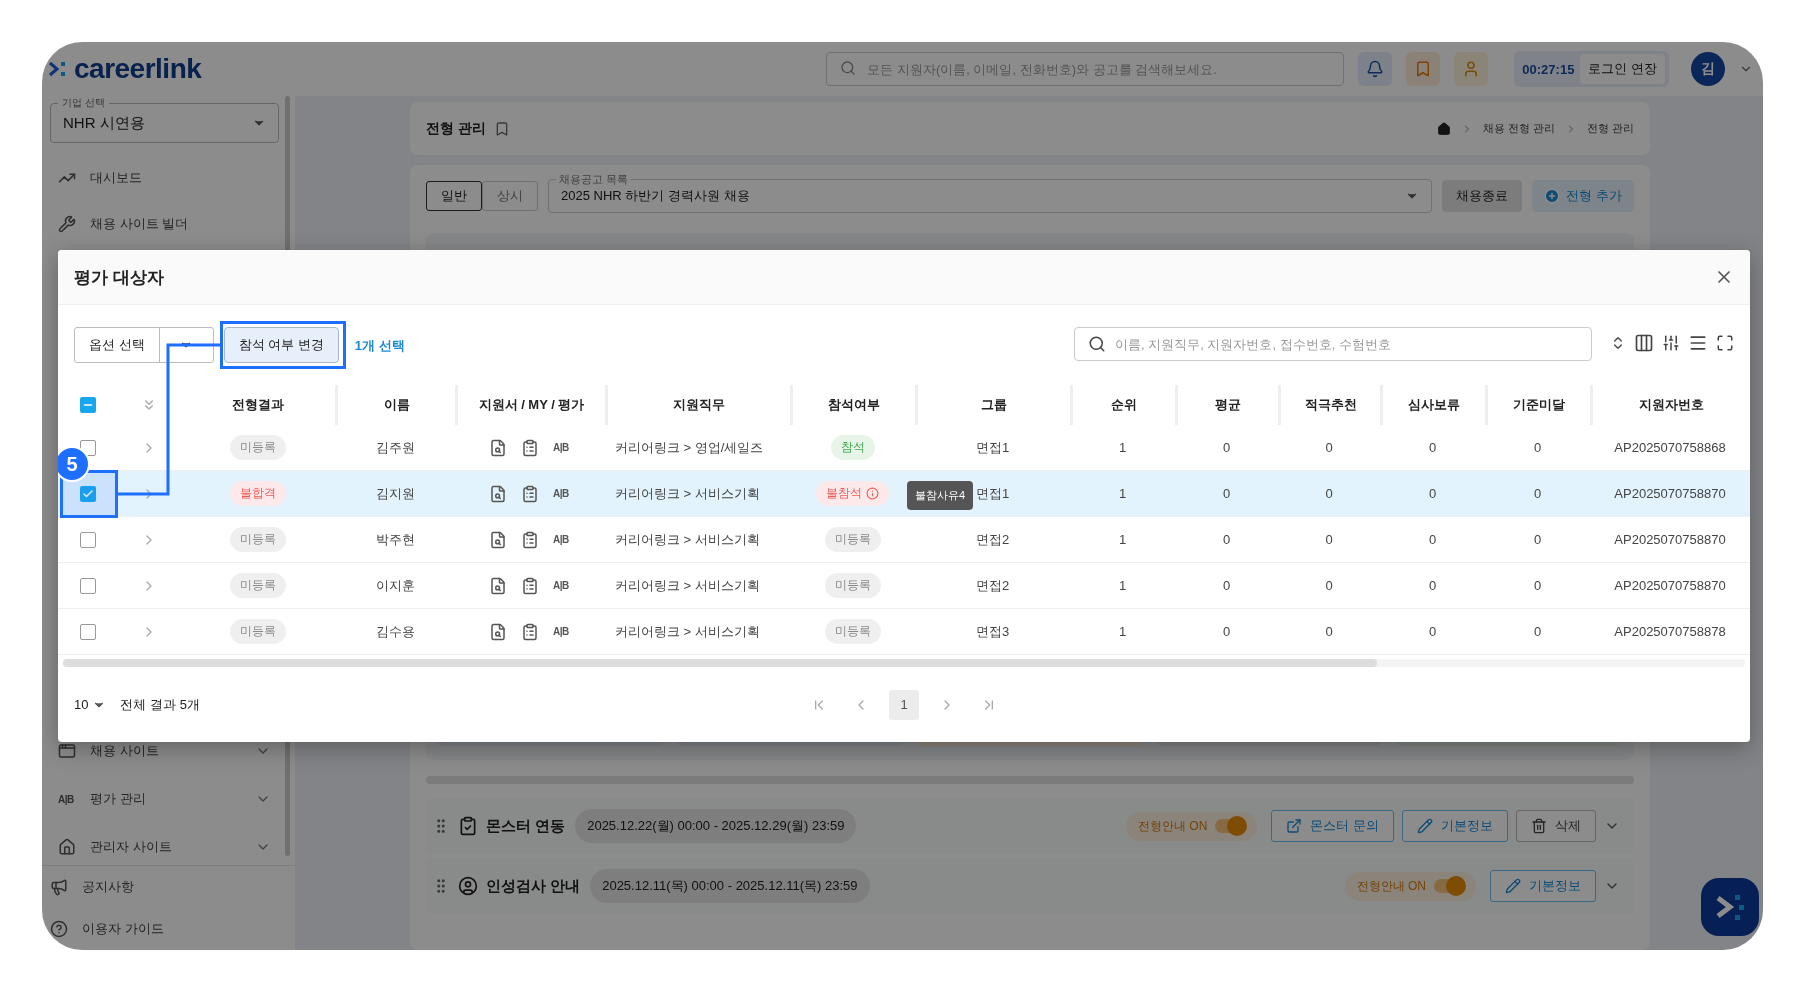 This screenshot has height=992, width=1806. Describe the element at coordinates (281, 345) in the screenshot. I see `change-attendance-button: 참석 여부 변경` at that location.